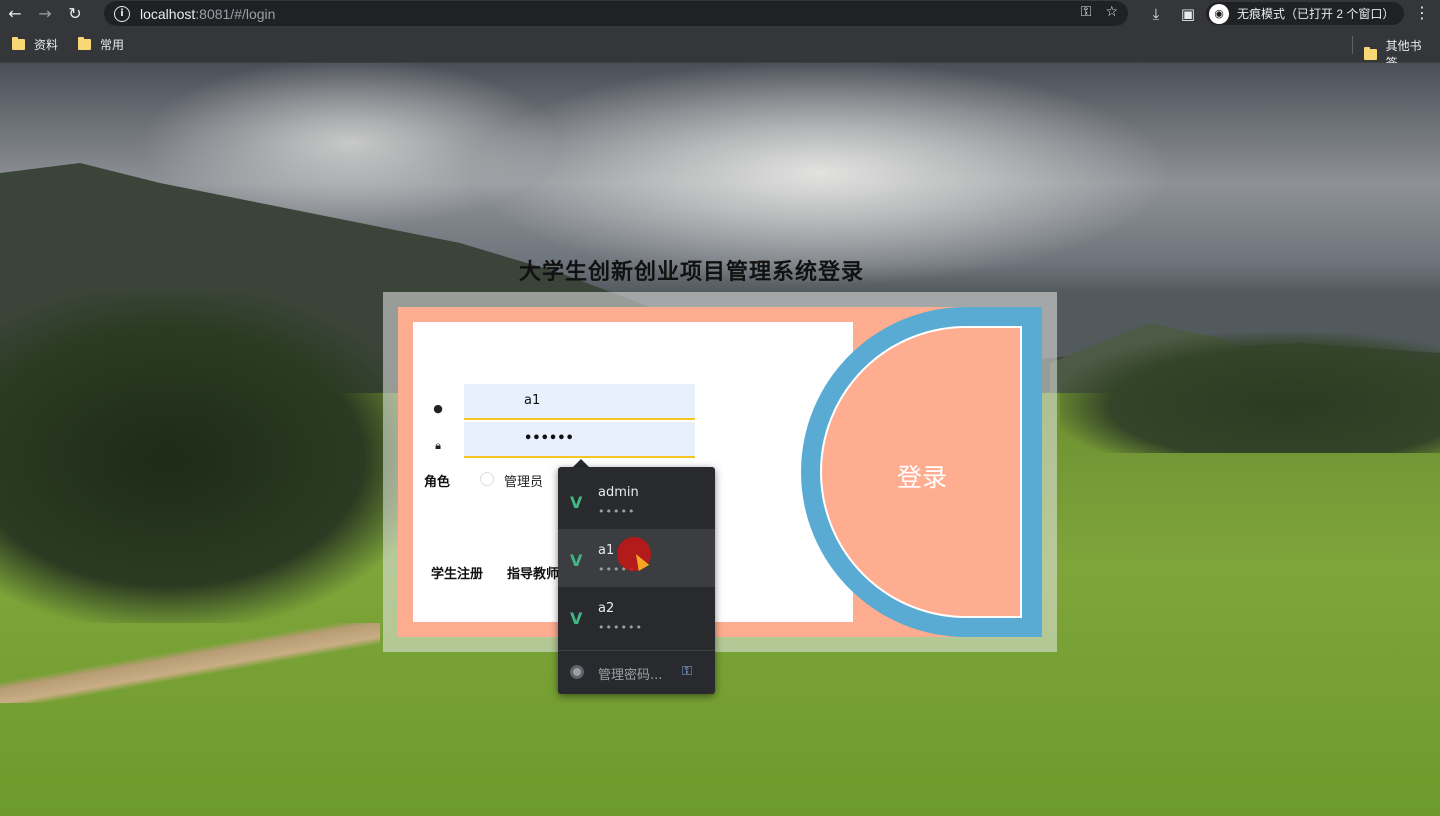 Image resolution: width=1440 pixels, height=816 pixels. Describe the element at coordinates (579, 440) in the screenshot. I see `password-input: ••••••` at that location.